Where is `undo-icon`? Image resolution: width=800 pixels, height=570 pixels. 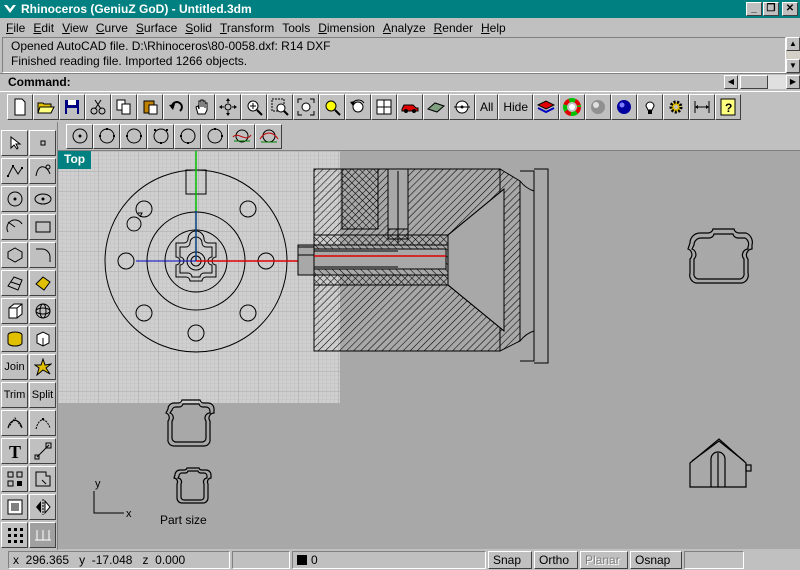 undo-icon is located at coordinates (176, 107).